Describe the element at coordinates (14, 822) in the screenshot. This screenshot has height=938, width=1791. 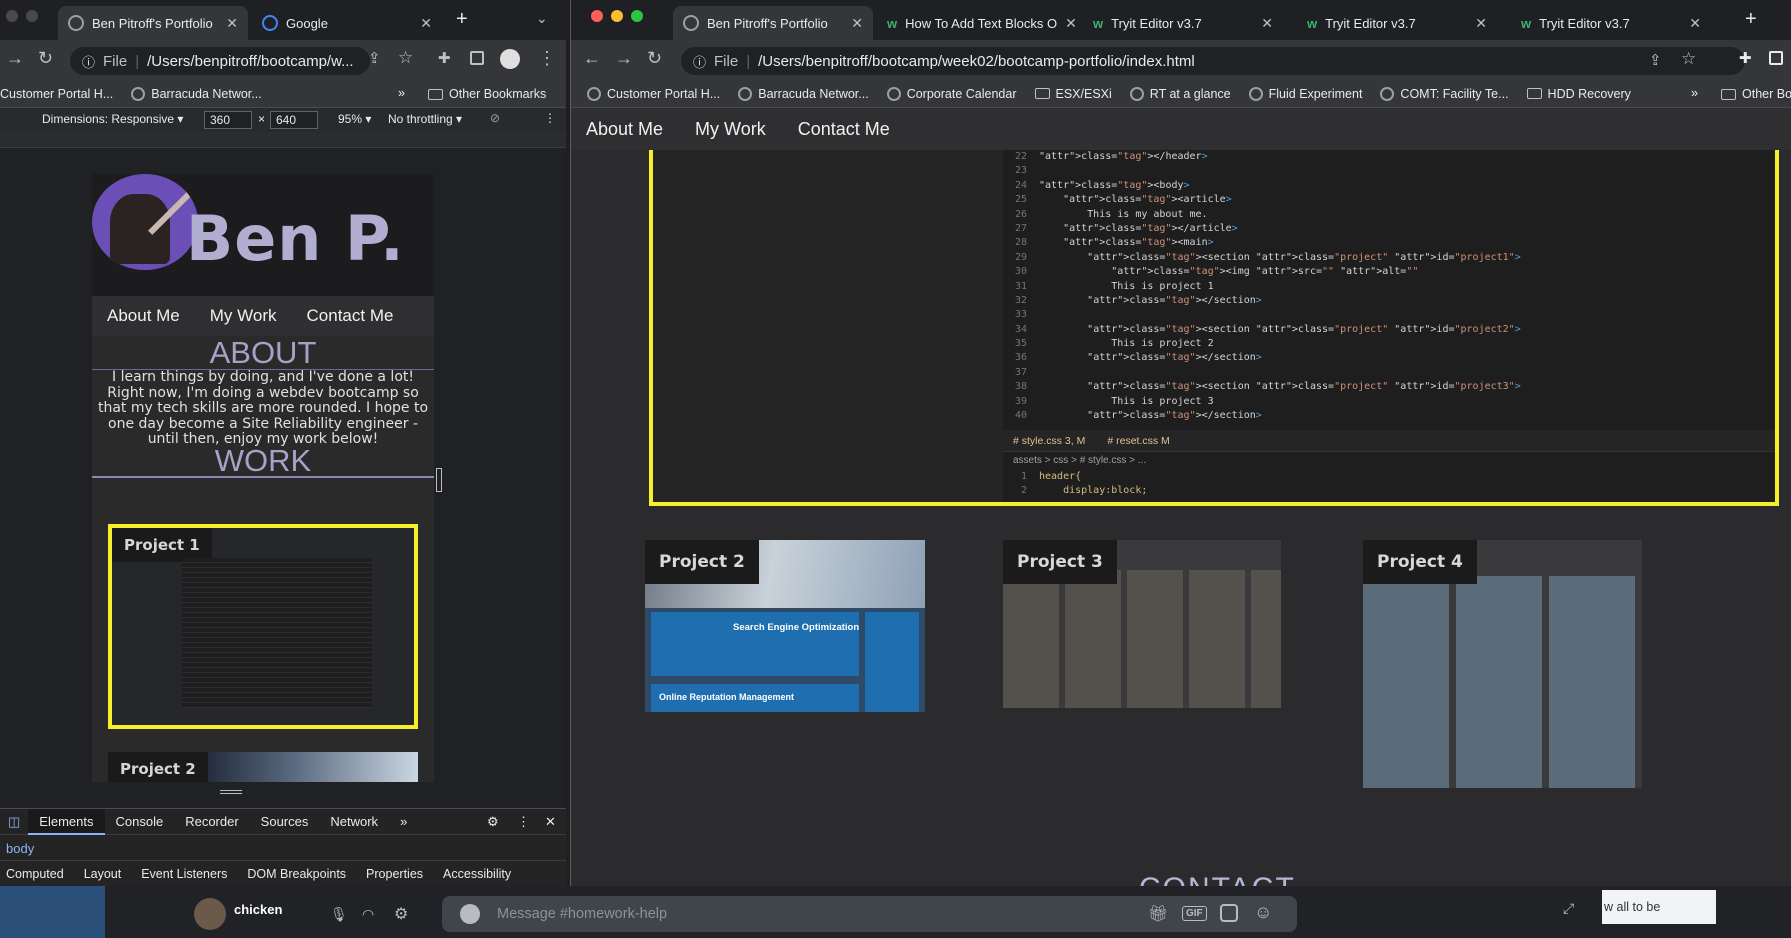
I see `inspect-icon: ◫` at that location.